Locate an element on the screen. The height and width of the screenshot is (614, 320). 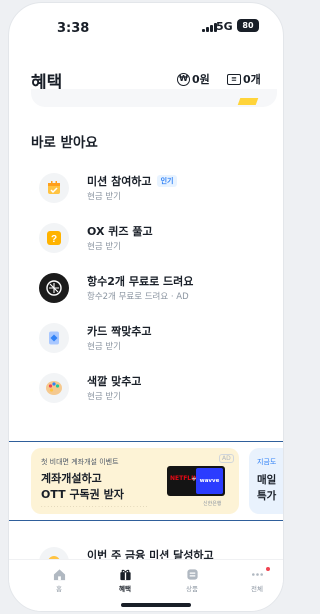
item-title: 미션 참여하고 인기 is located at coordinates (132, 181).